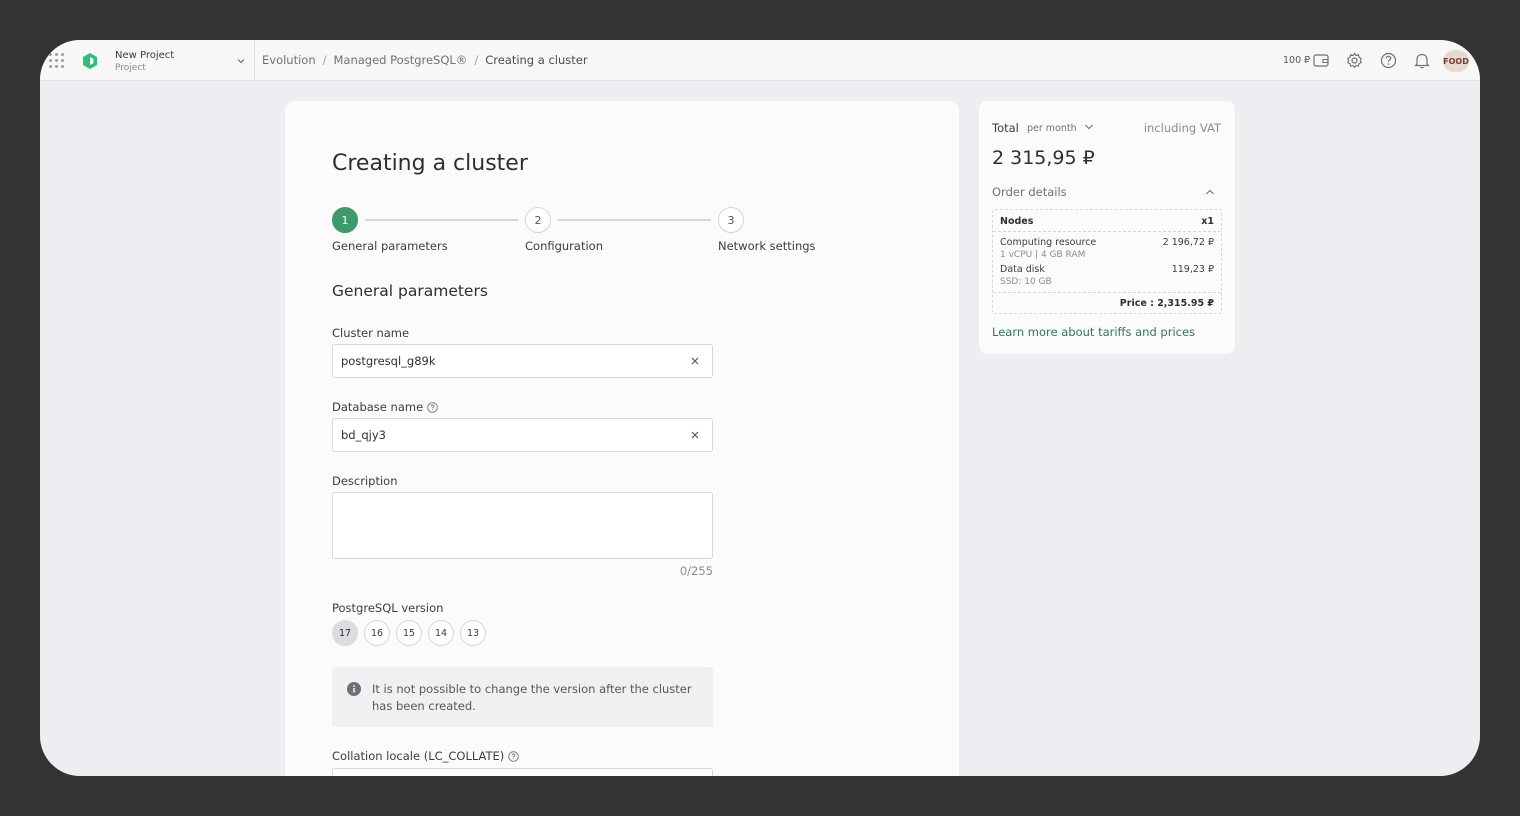  Describe the element at coordinates (1093, 332) in the screenshot. I see `learn-more-link: Learn more about tariffs and prices` at that location.